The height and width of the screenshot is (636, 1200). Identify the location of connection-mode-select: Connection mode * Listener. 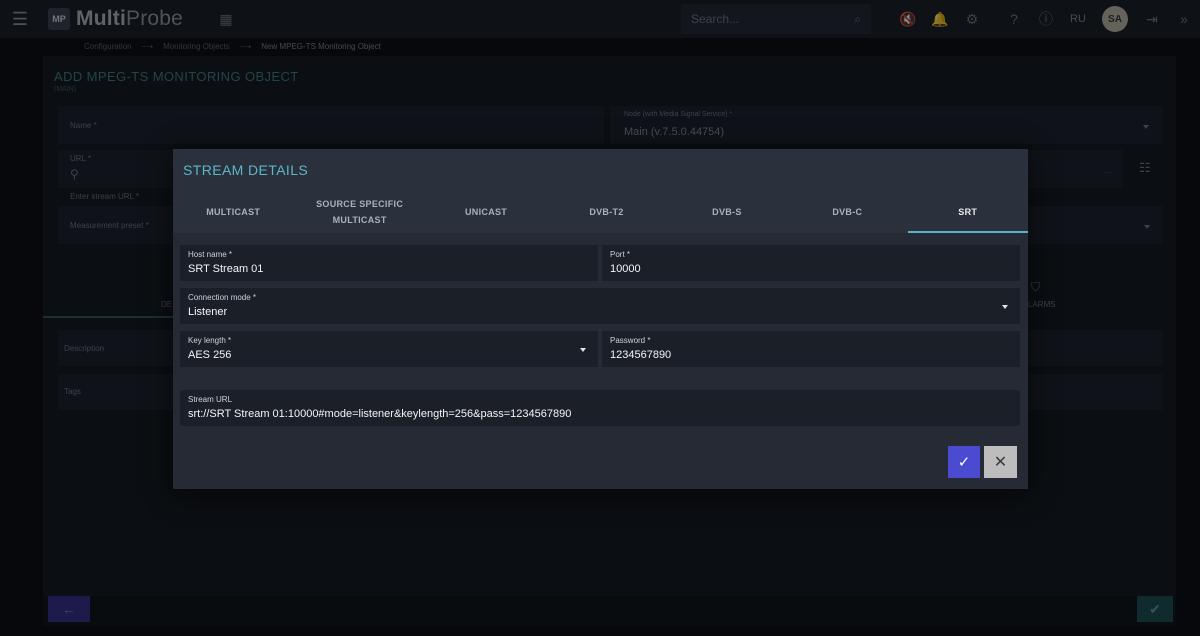
(600, 306).